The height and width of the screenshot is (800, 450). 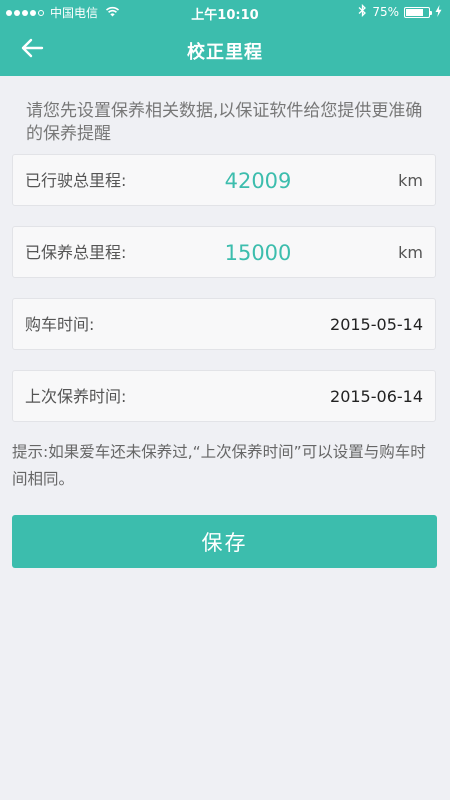 I want to click on total-mileage-field: 已行驶总里程: 42009 km, so click(x=224, y=180).